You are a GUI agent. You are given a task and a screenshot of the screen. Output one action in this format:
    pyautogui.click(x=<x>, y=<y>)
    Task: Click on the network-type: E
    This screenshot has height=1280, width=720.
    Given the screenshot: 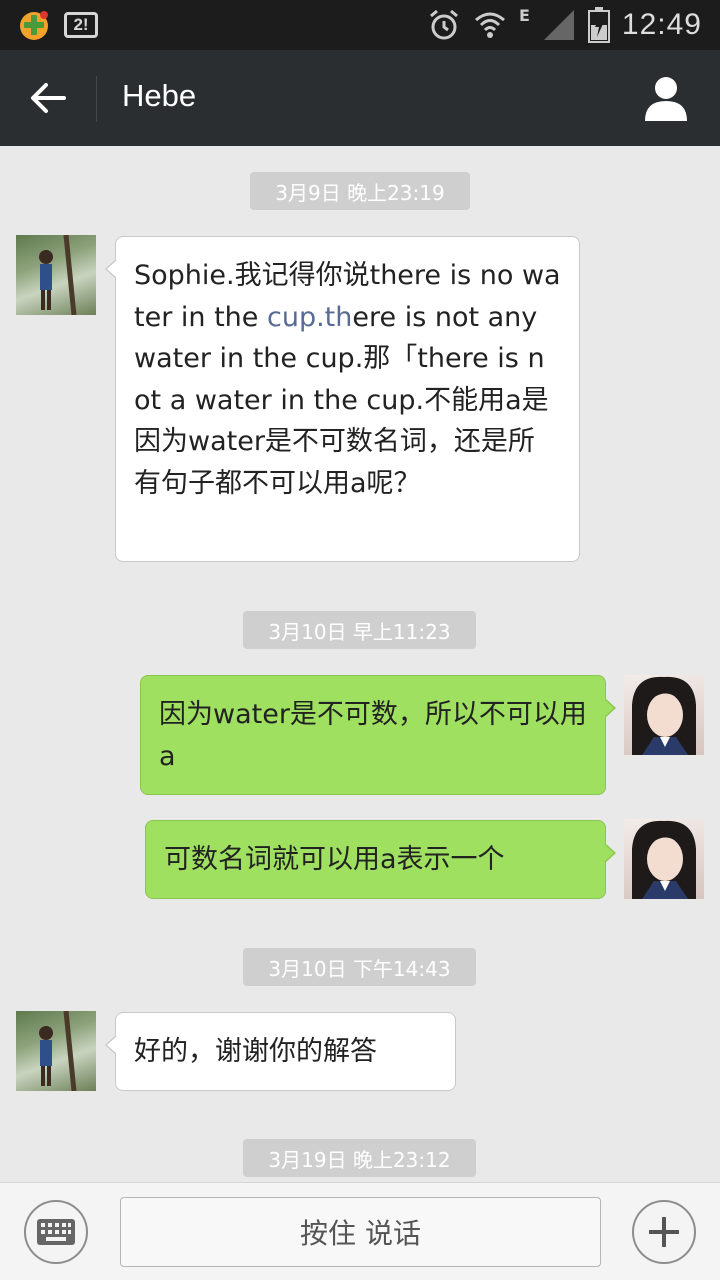 What is the action you would take?
    pyautogui.click(x=524, y=15)
    